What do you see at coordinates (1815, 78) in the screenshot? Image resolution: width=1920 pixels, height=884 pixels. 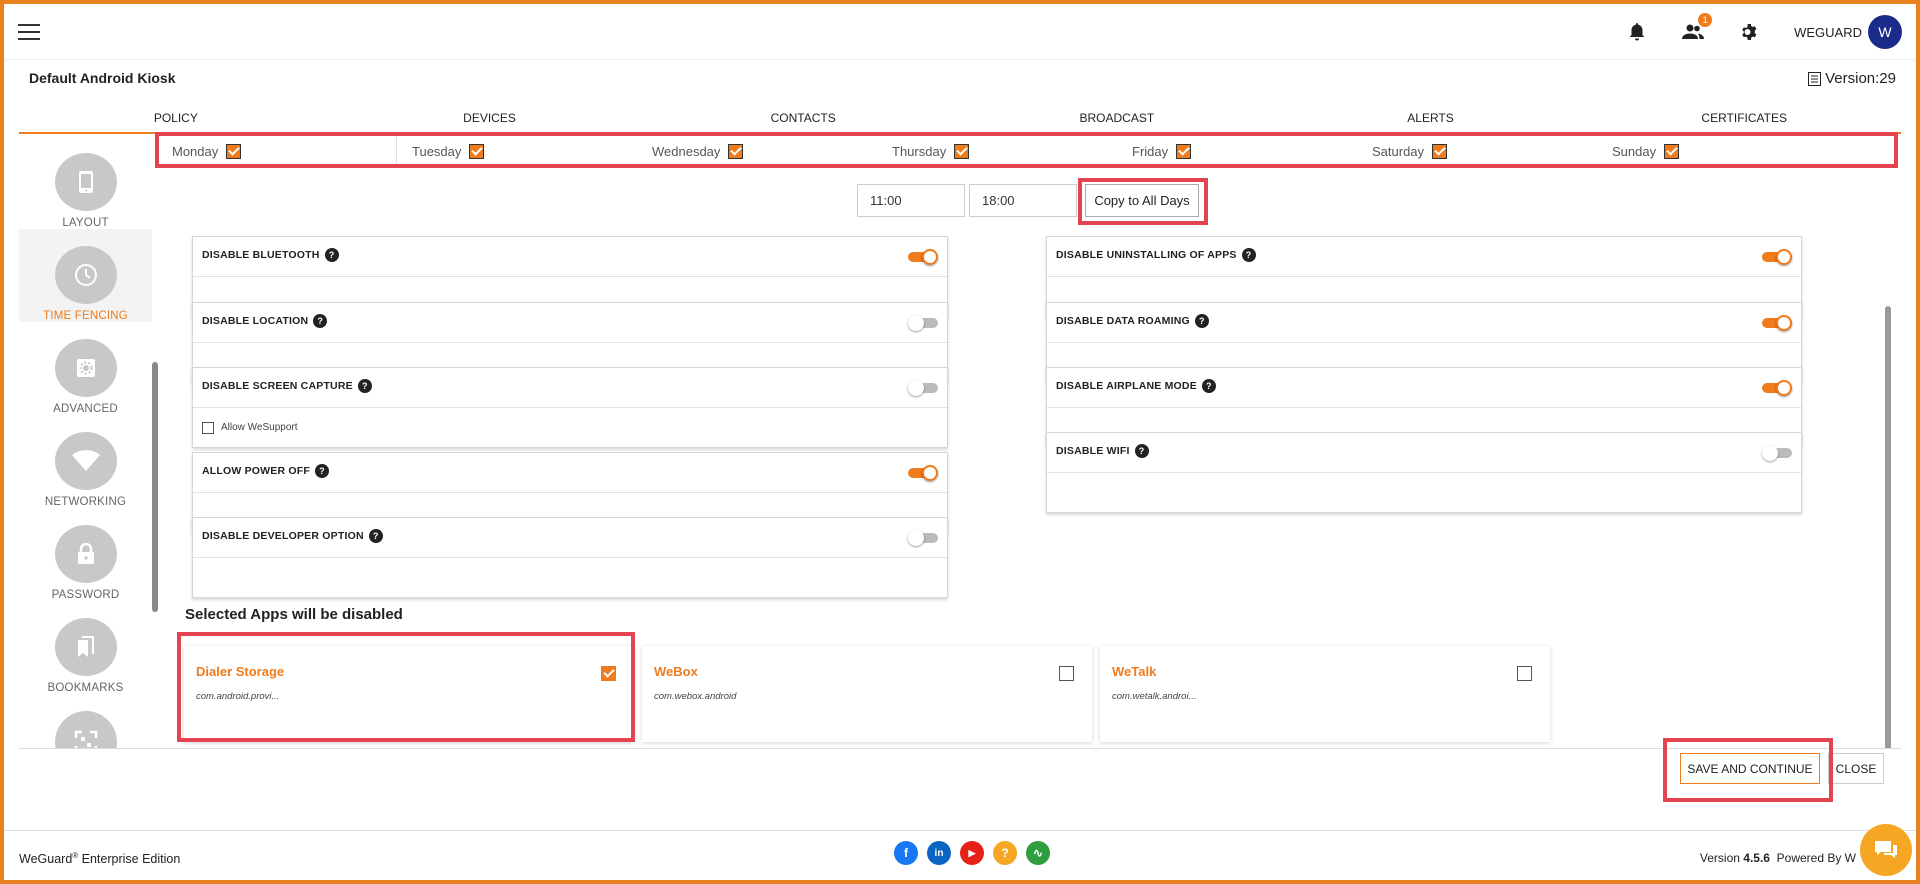 I see `document-icon` at bounding box center [1815, 78].